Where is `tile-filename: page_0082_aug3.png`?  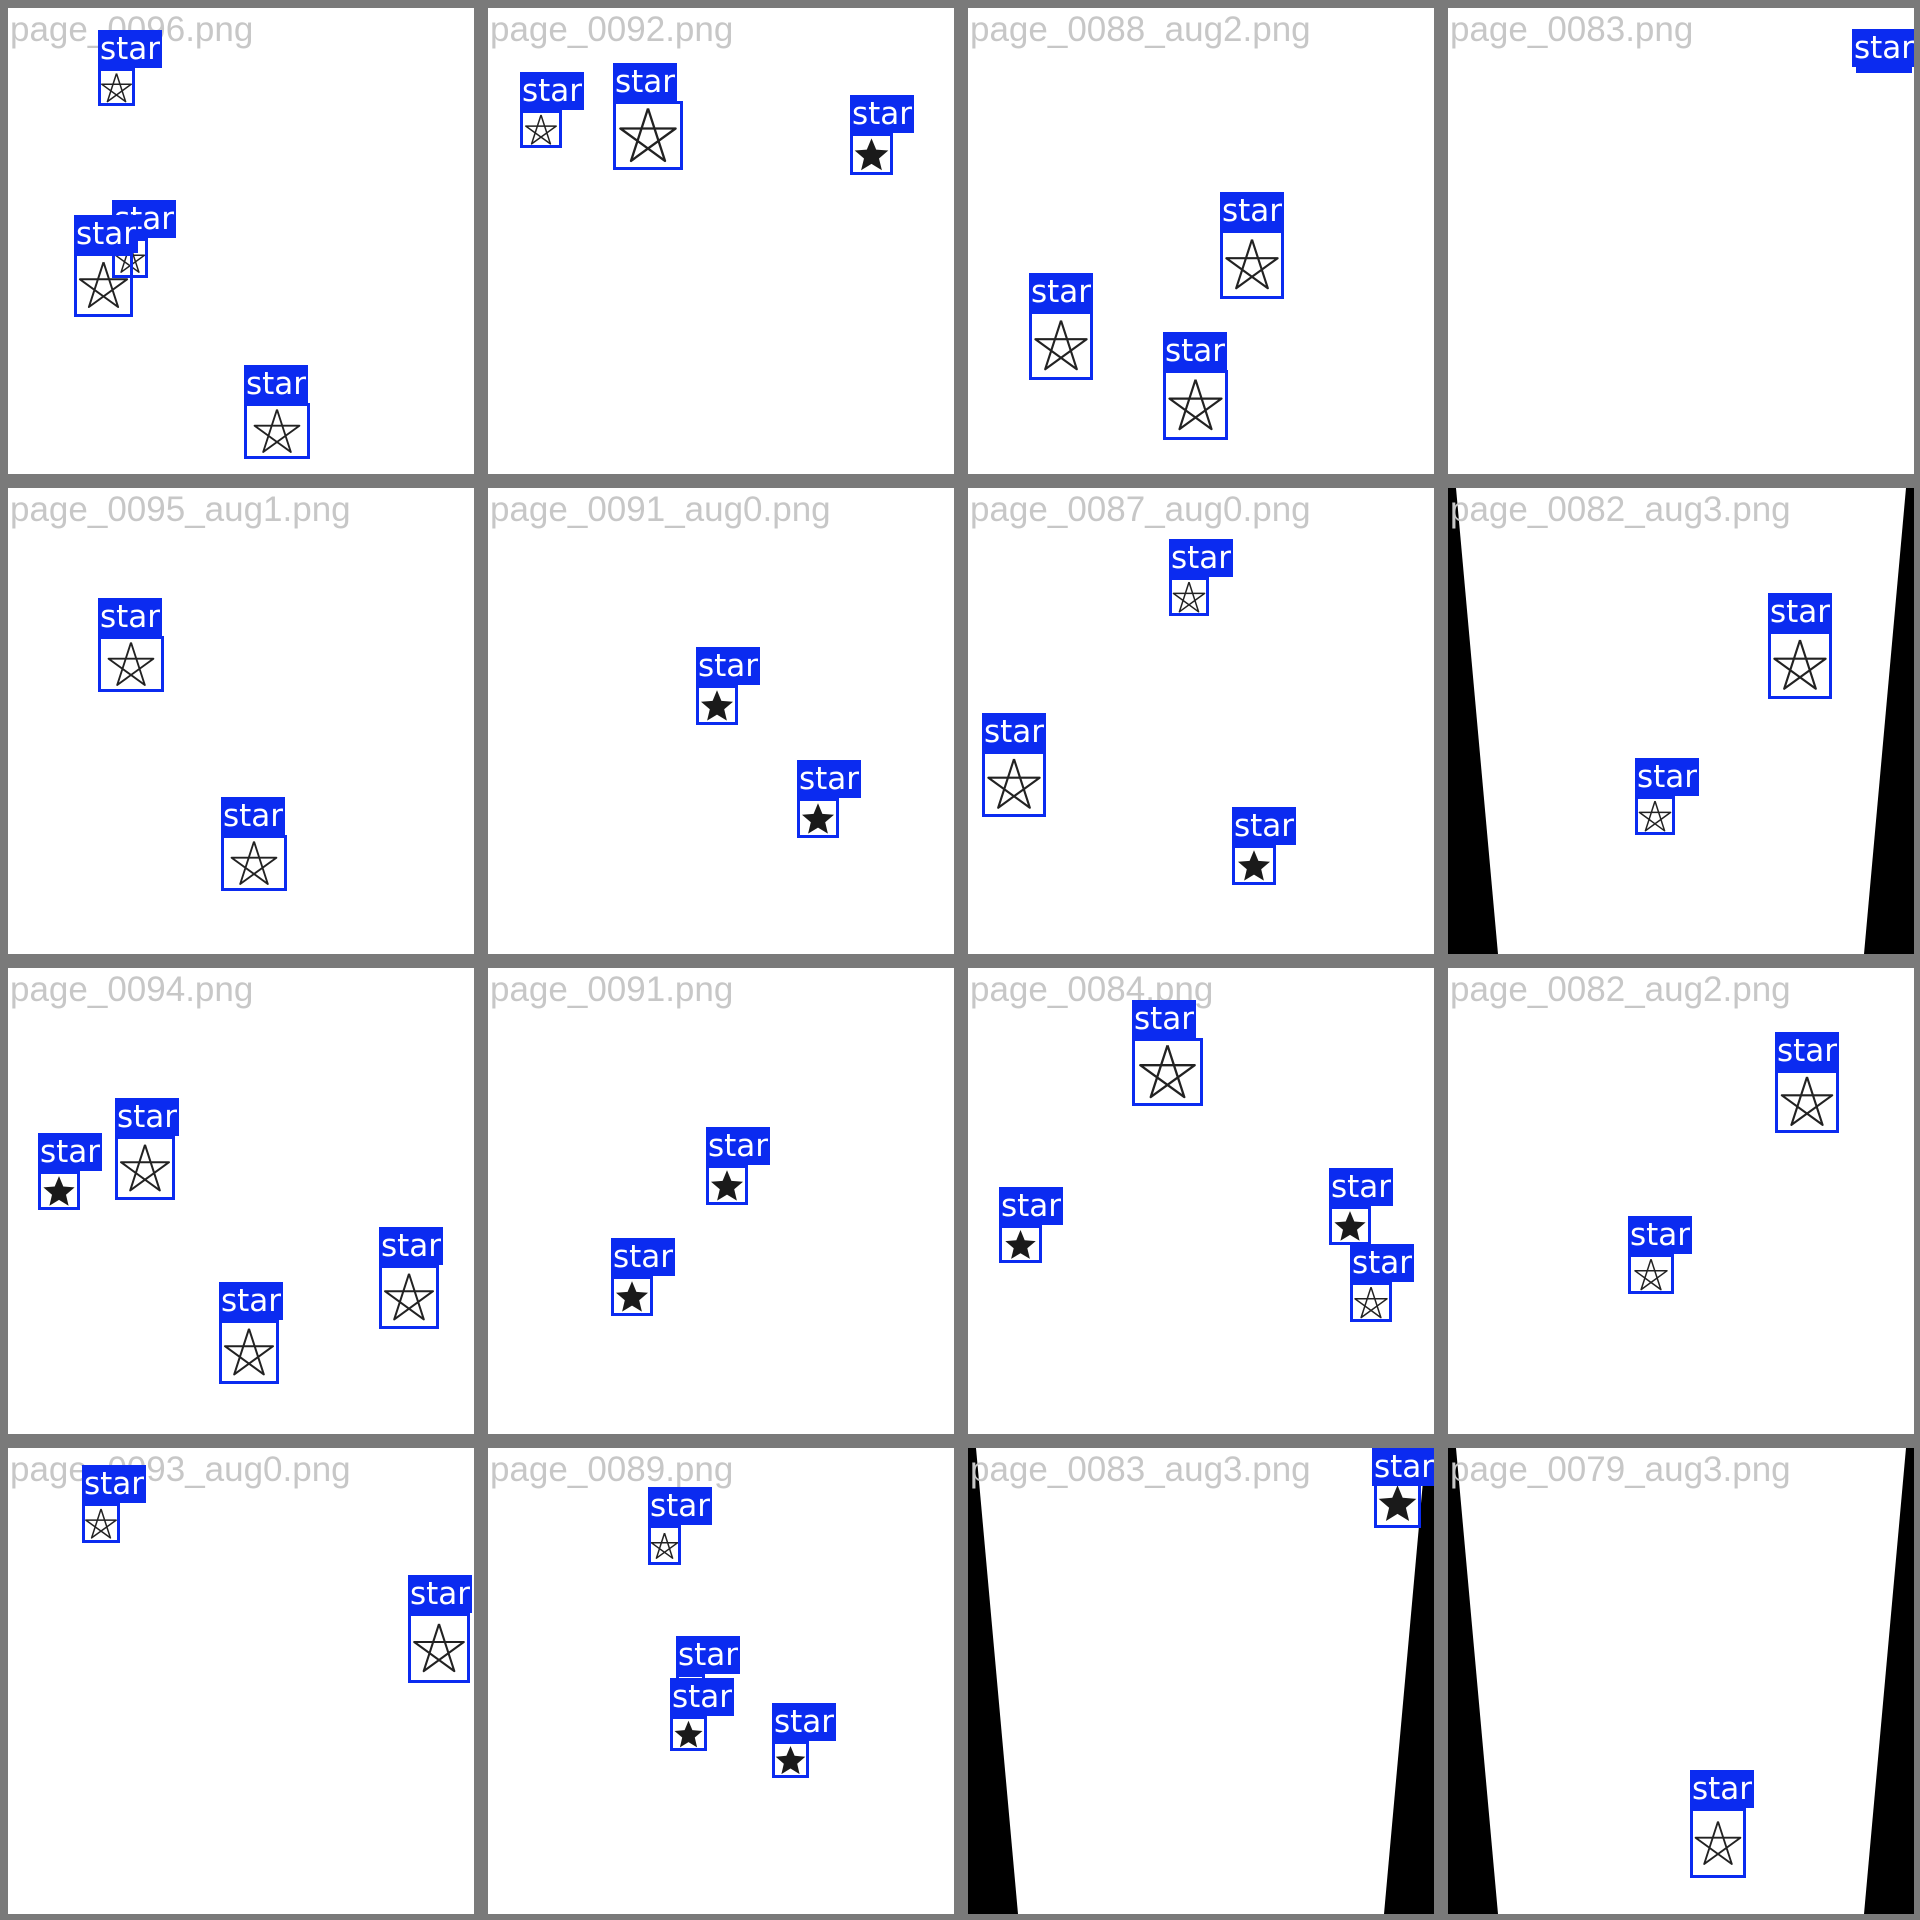
tile-filename: page_0082_aug3.png is located at coordinates (1620, 509).